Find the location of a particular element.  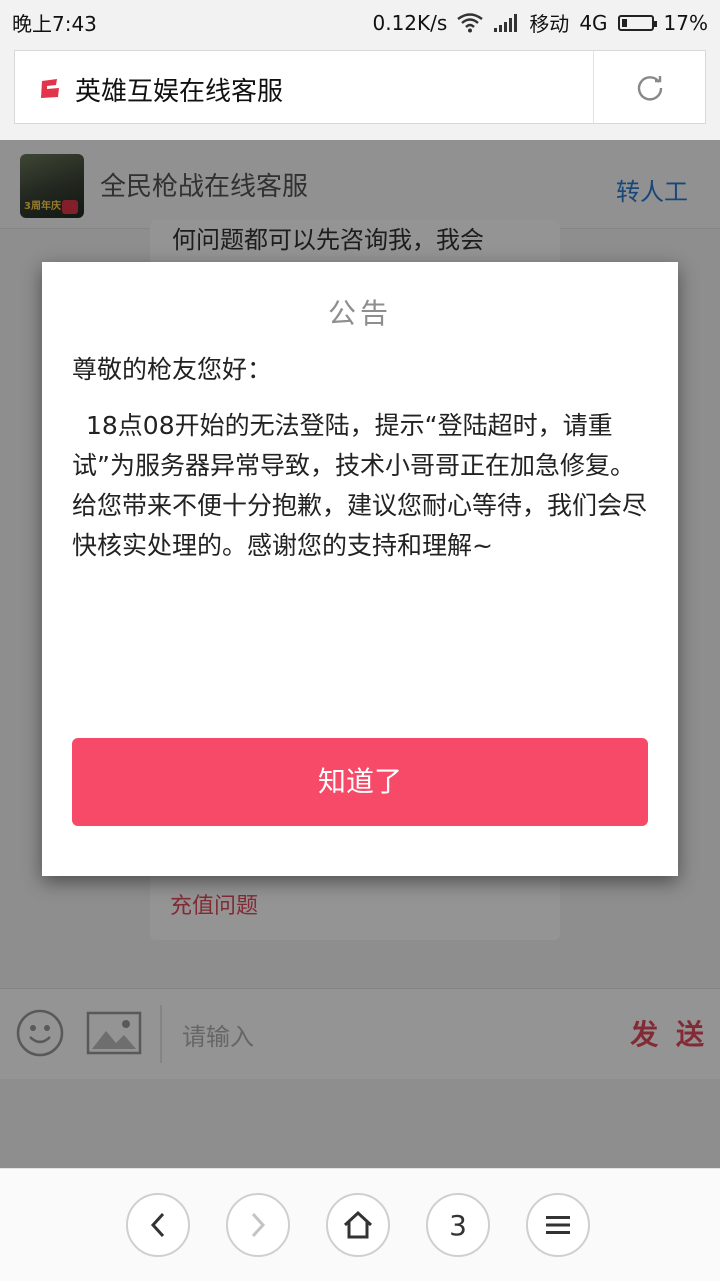

signal-icon is located at coordinates (506, 23).